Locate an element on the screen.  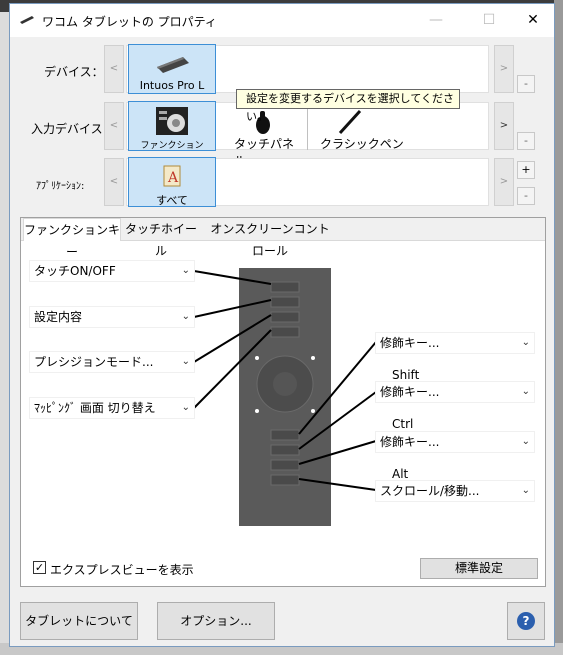
device-next-button: > is located at coordinates (504, 69).